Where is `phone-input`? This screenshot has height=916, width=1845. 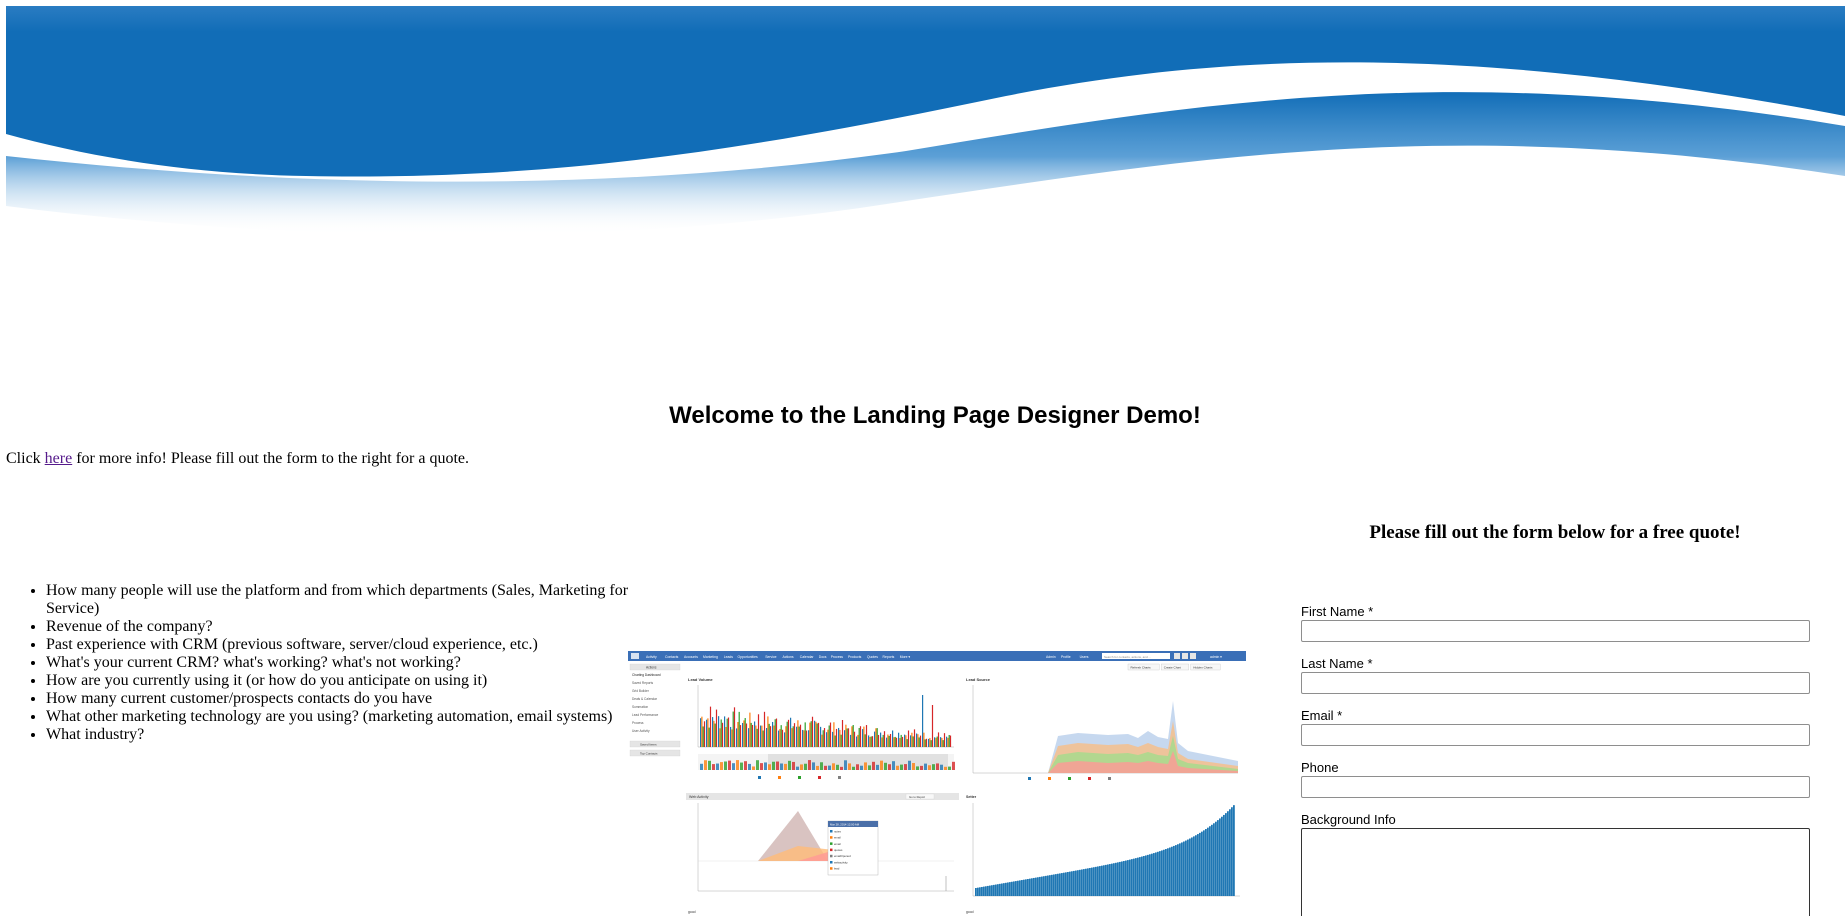
phone-input is located at coordinates (1555, 787).